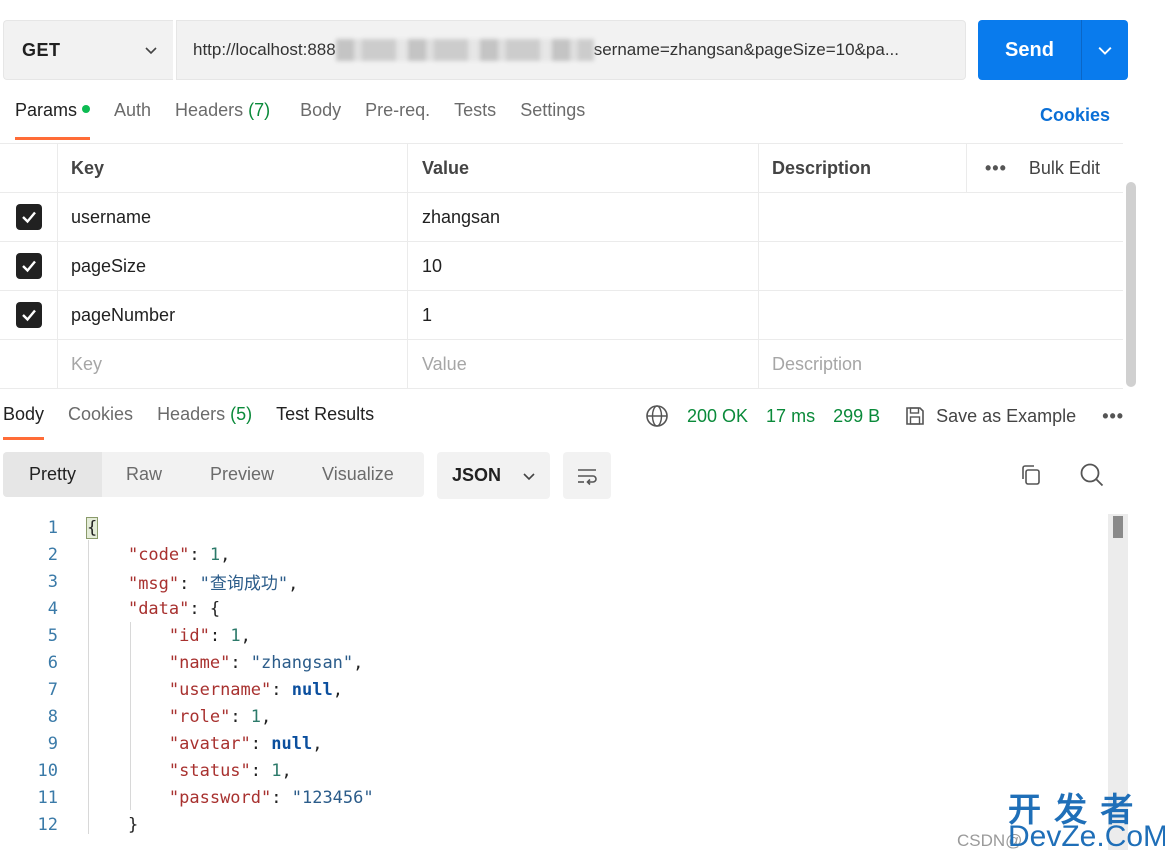  Describe the element at coordinates (233, 315) in the screenshot. I see `param-key: pageNumber` at that location.